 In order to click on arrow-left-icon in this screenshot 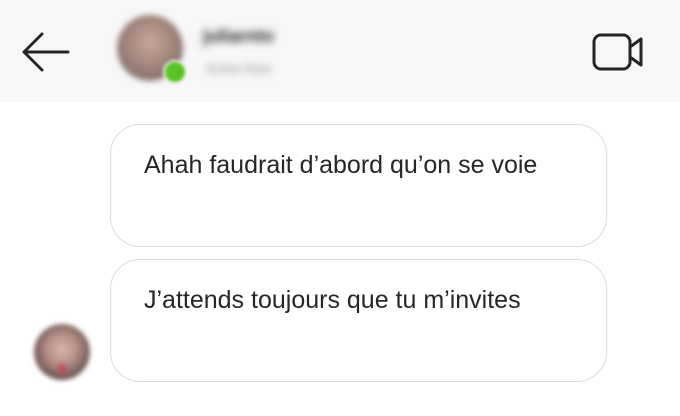, I will do `click(46, 52)`.